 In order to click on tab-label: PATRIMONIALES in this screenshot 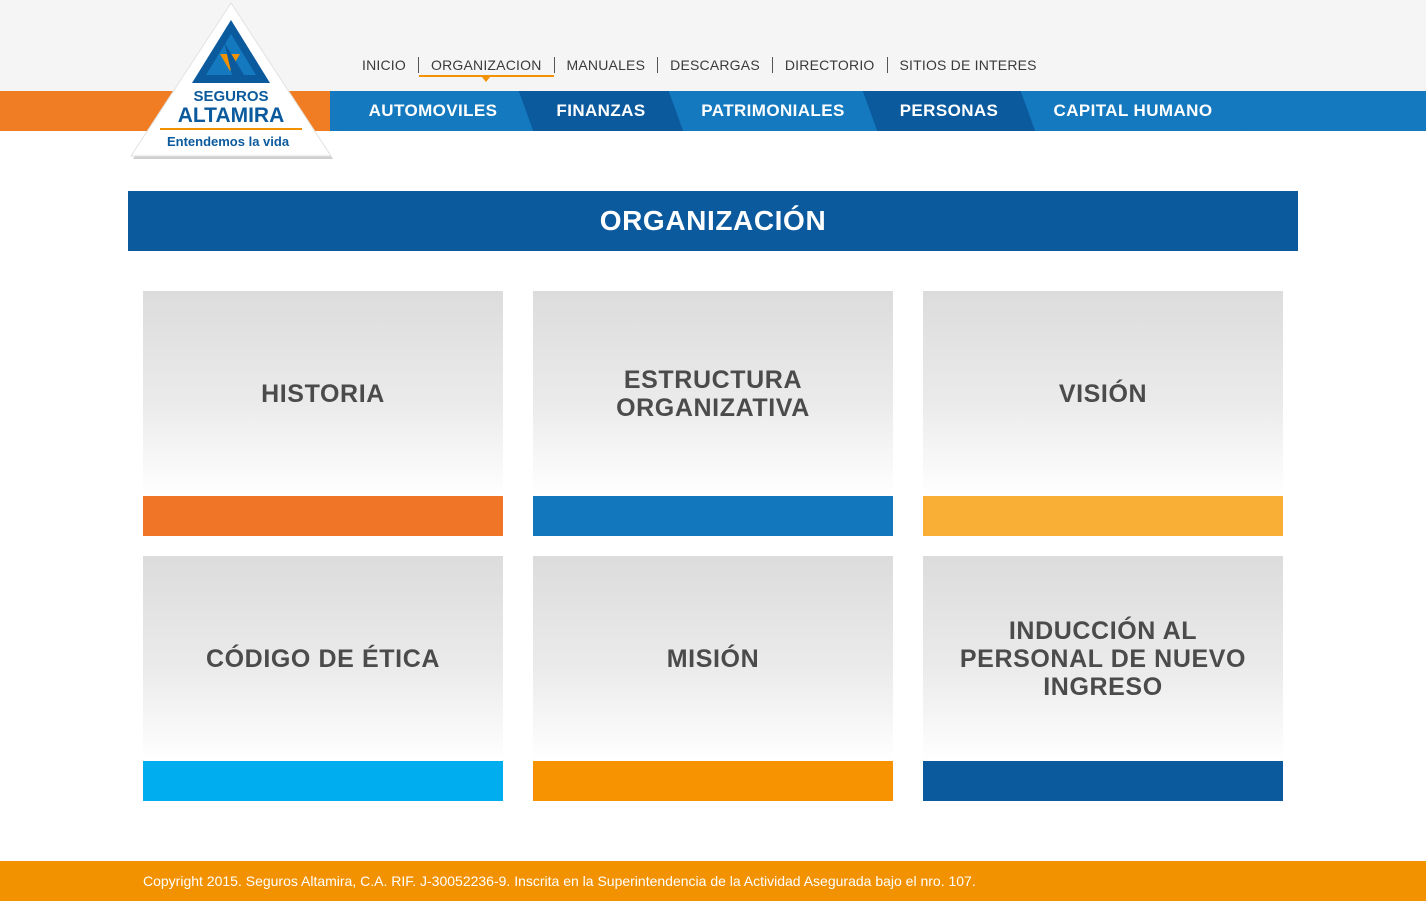, I will do `click(773, 110)`.